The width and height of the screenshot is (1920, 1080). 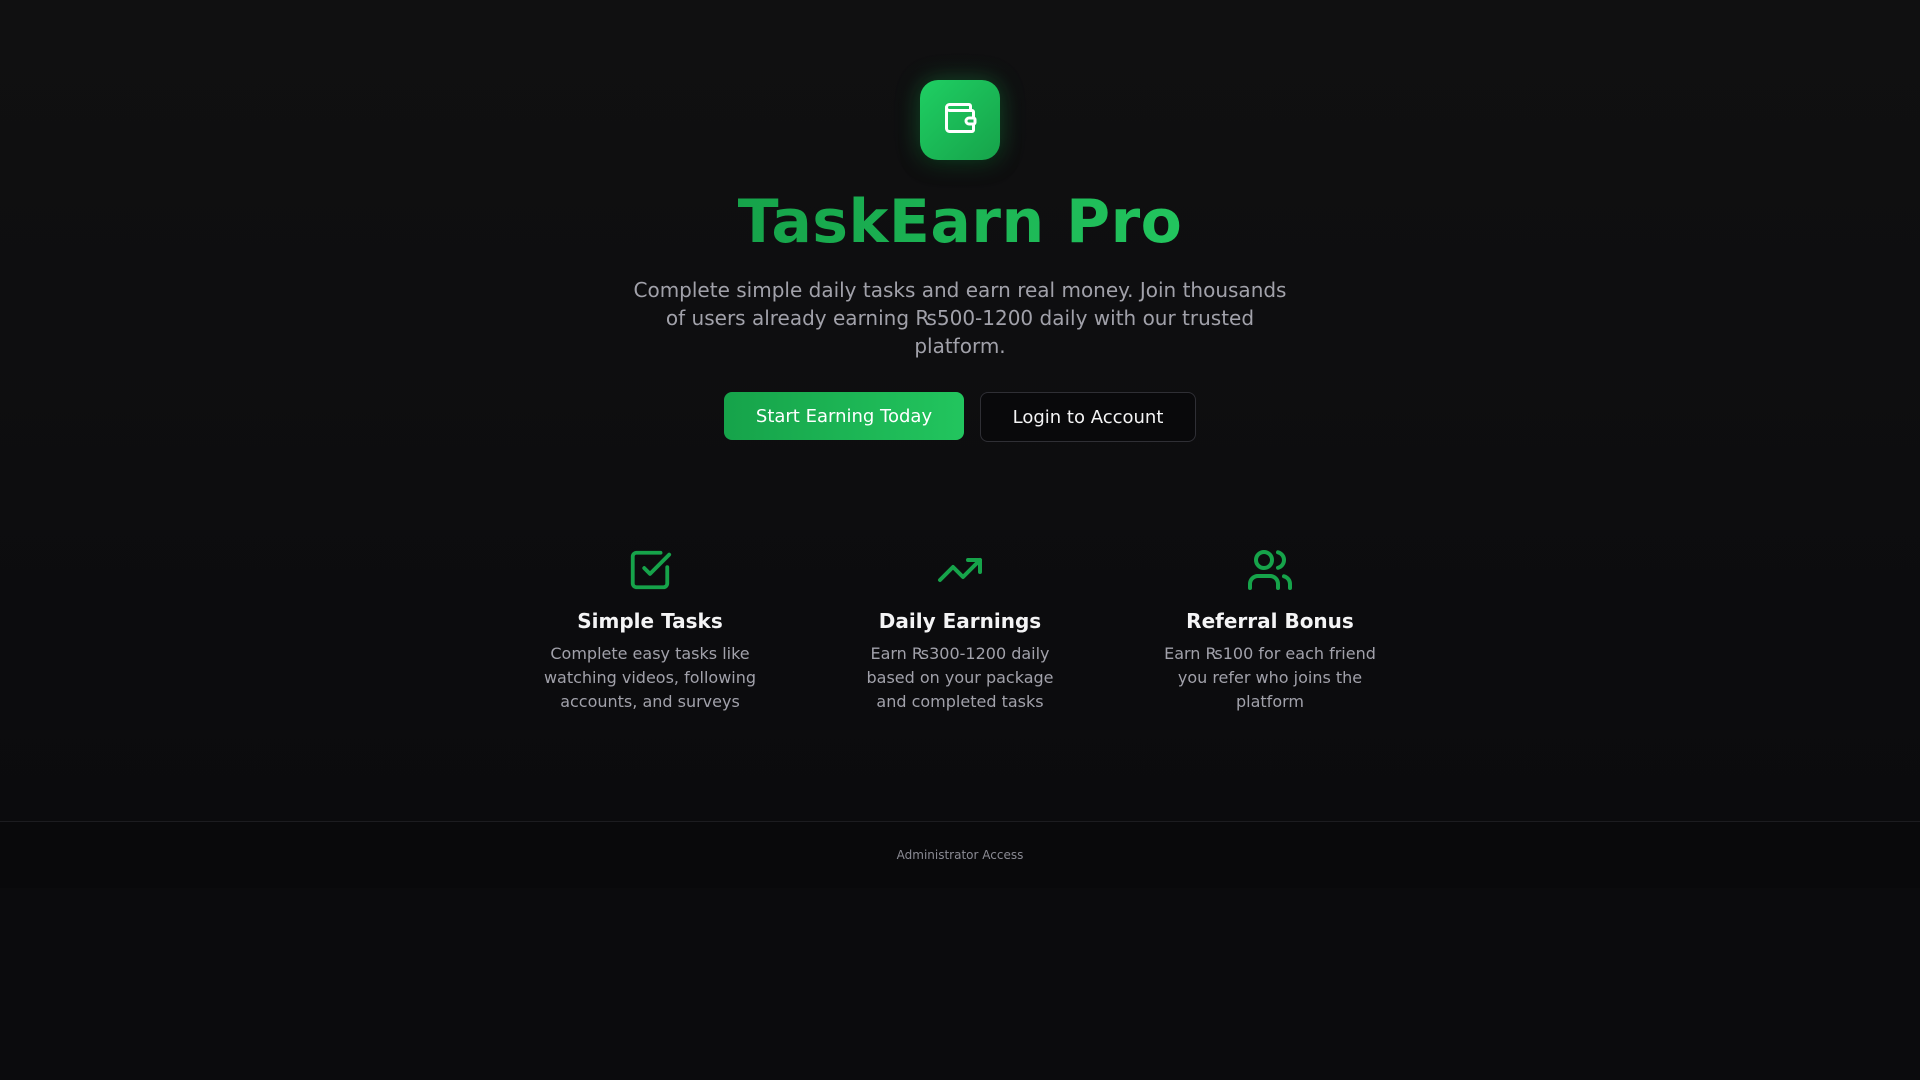 What do you see at coordinates (960, 570) in the screenshot?
I see `trending-up-icon` at bounding box center [960, 570].